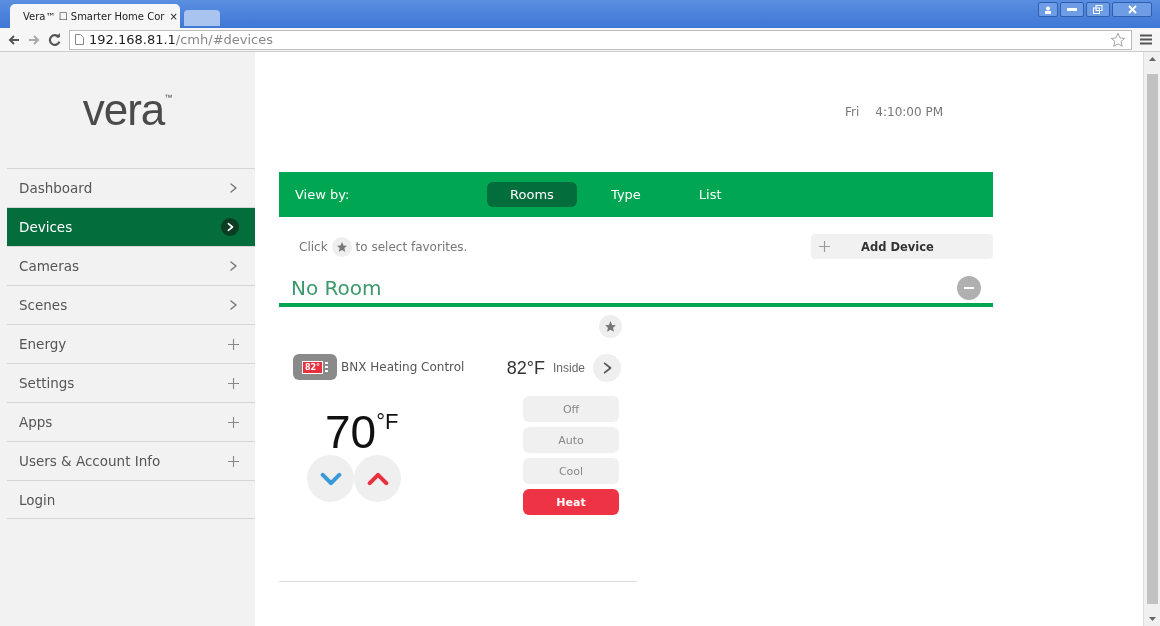  I want to click on clock-time: 4:10:00 PM, so click(909, 112).